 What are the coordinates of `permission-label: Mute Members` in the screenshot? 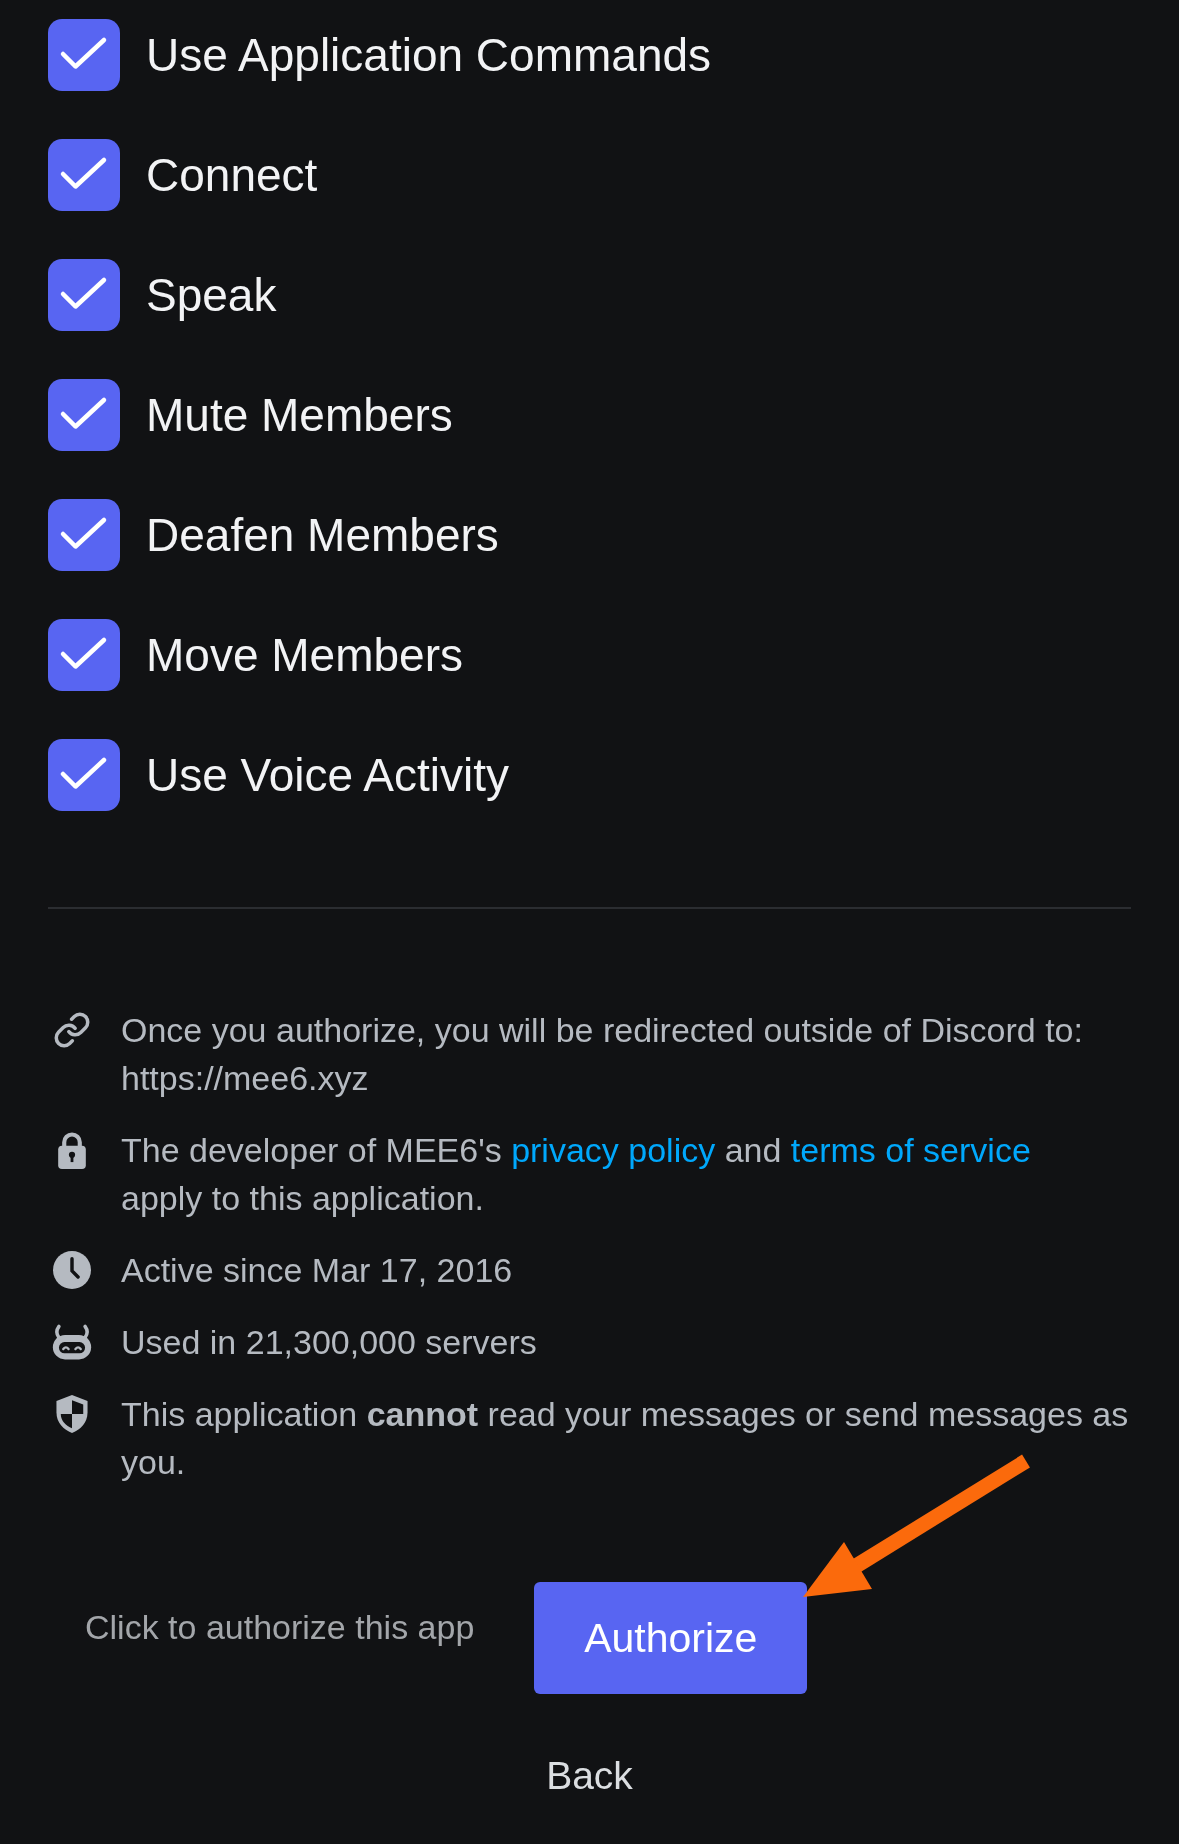 It's located at (299, 415).